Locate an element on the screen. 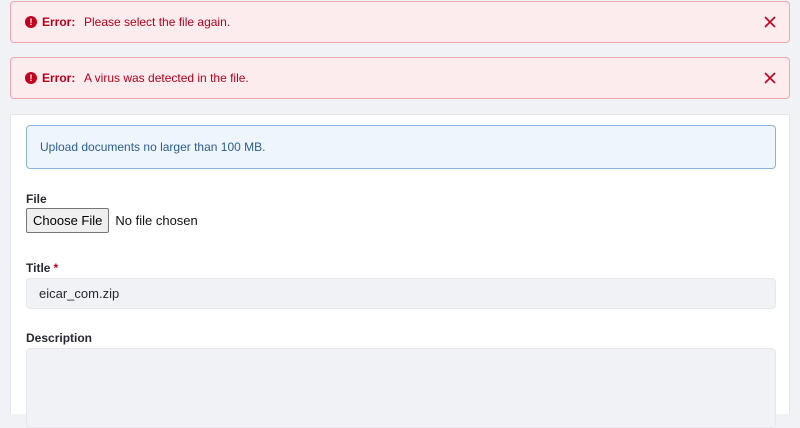  no-file-chosen-text: No file chosen is located at coordinates (156, 220).